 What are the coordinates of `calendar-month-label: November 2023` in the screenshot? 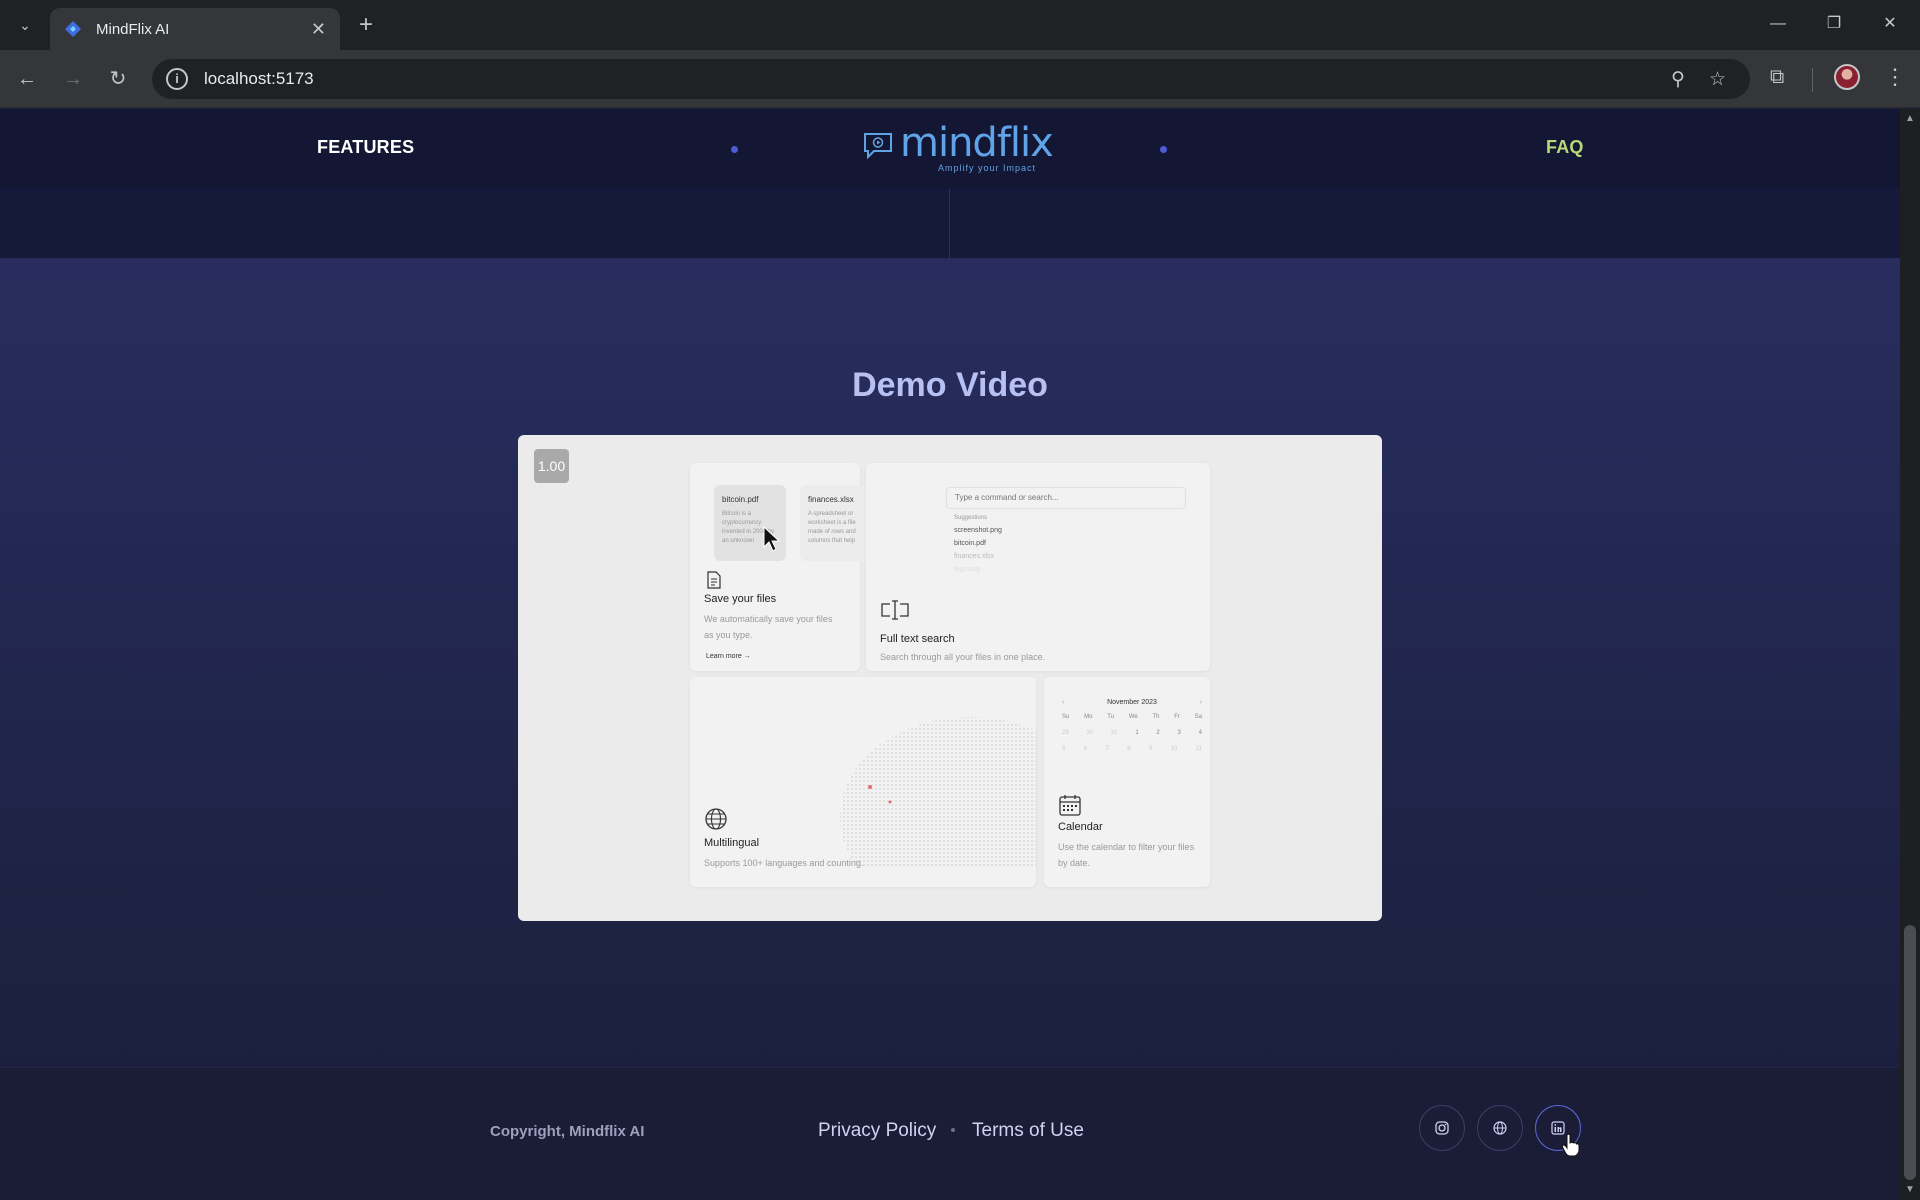 It's located at (1132, 702).